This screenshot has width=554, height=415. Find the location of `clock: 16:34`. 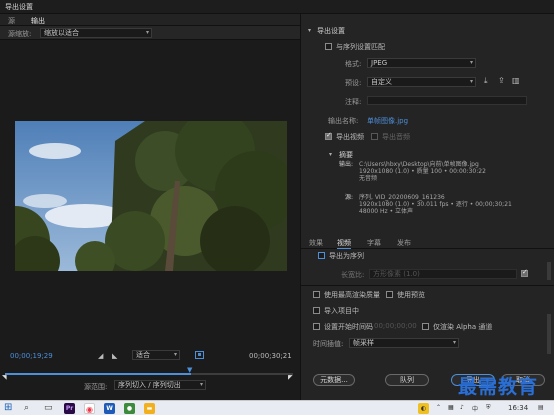

clock: 16:34 is located at coordinates (518, 408).